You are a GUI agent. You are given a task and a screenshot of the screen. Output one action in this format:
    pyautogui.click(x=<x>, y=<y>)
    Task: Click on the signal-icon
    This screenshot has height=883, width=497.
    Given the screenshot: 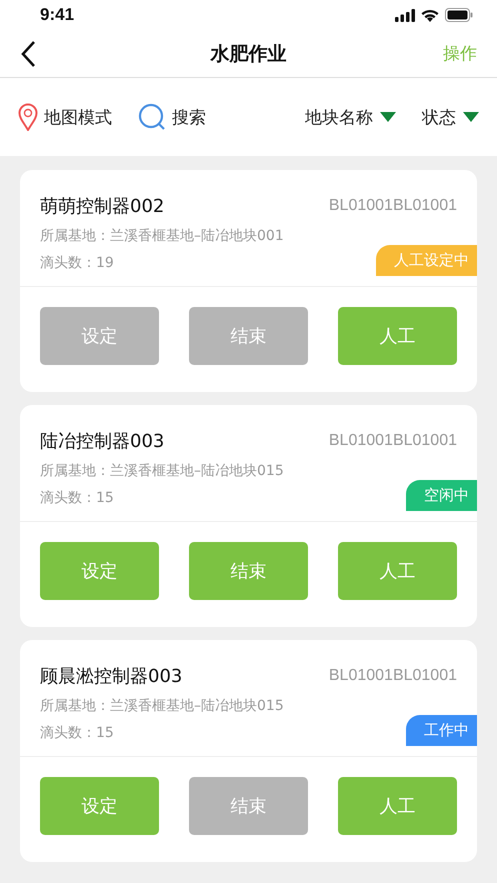 What is the action you would take?
    pyautogui.click(x=405, y=15)
    